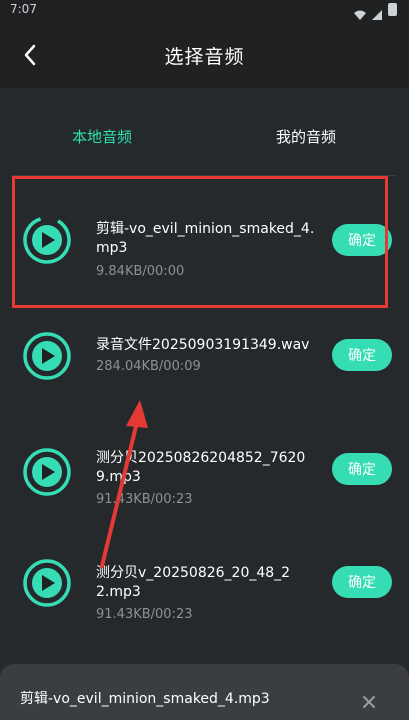  Describe the element at coordinates (204, 175) in the screenshot. I see `tab-divider` at that location.